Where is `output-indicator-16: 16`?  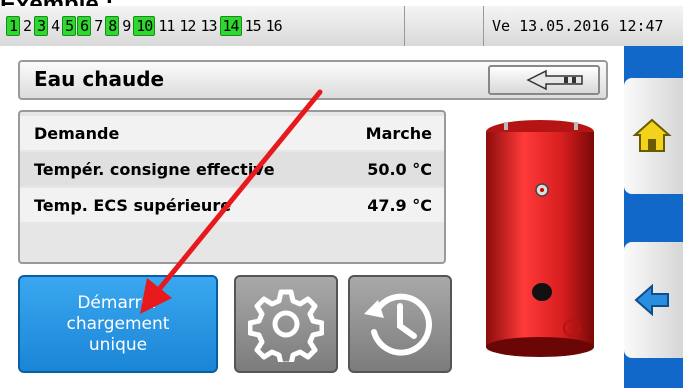
output-indicator-16: 16 is located at coordinates (274, 26).